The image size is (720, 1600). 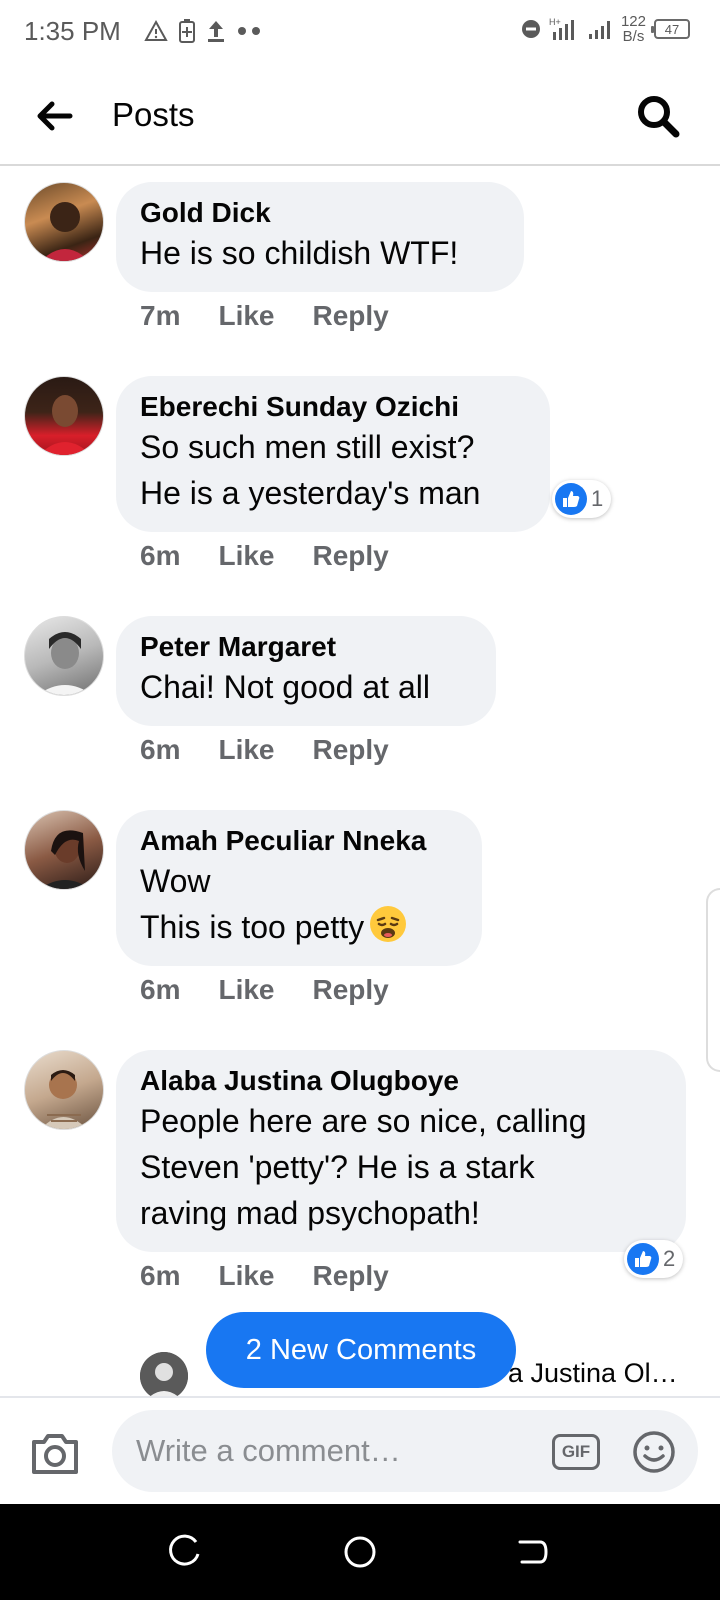 I want to click on comment-text: Steven 'petty'? He is a stark, so click(x=337, y=1167).